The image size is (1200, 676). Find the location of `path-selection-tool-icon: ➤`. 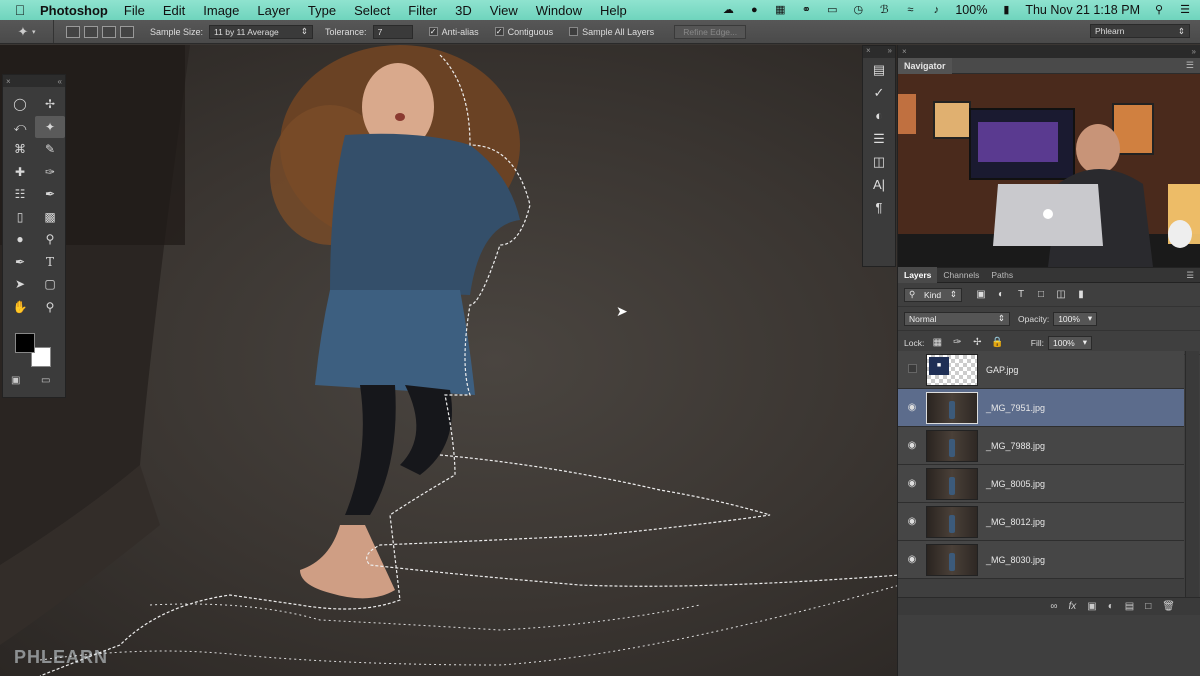

path-selection-tool-icon: ➤ is located at coordinates (20, 284).